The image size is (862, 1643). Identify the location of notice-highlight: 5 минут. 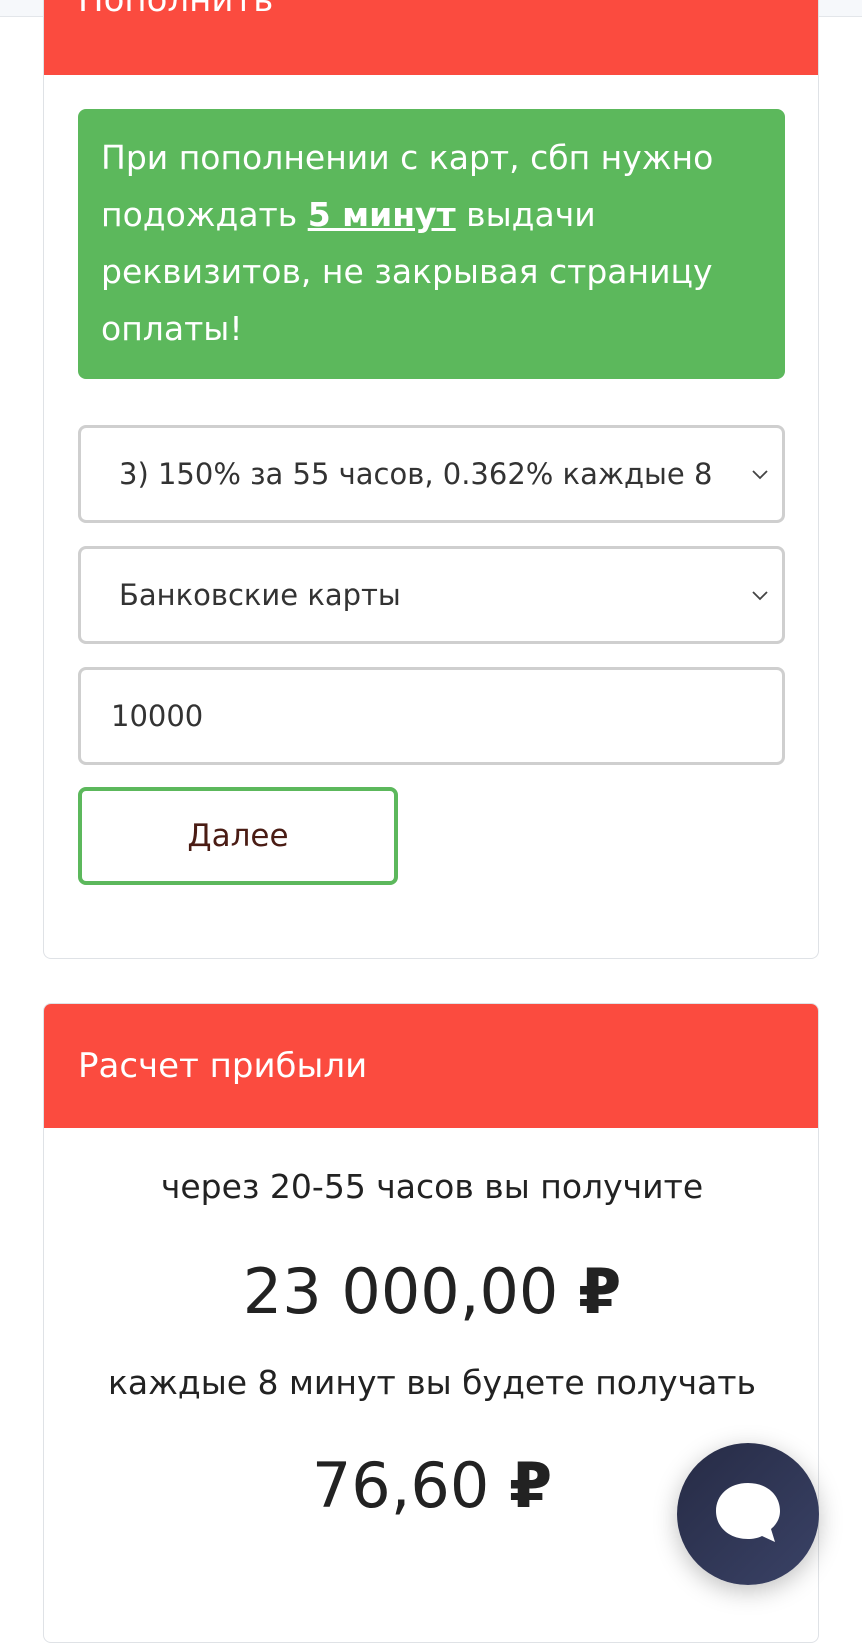
(381, 214).